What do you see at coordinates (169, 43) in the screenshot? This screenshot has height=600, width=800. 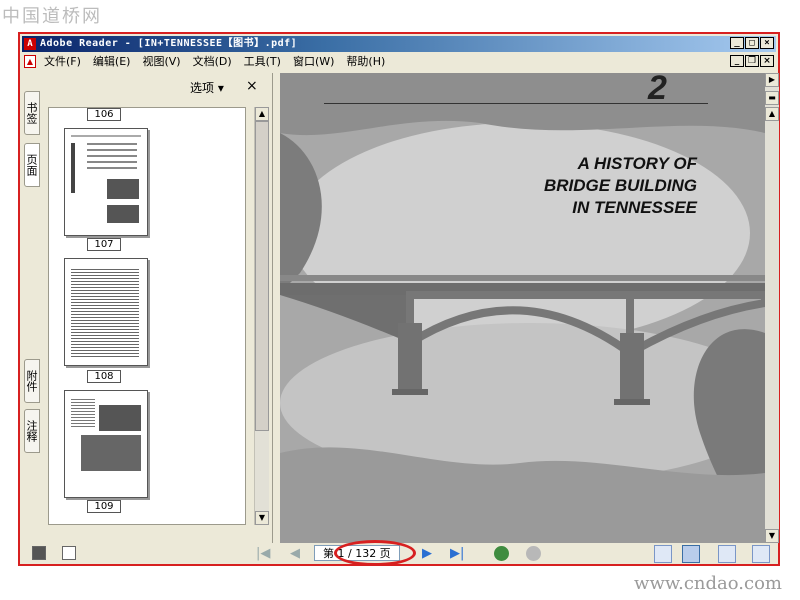 I see `window-title: Adobe Reader - [IN+TENNESSEE【图书】.pdf]` at bounding box center [169, 43].